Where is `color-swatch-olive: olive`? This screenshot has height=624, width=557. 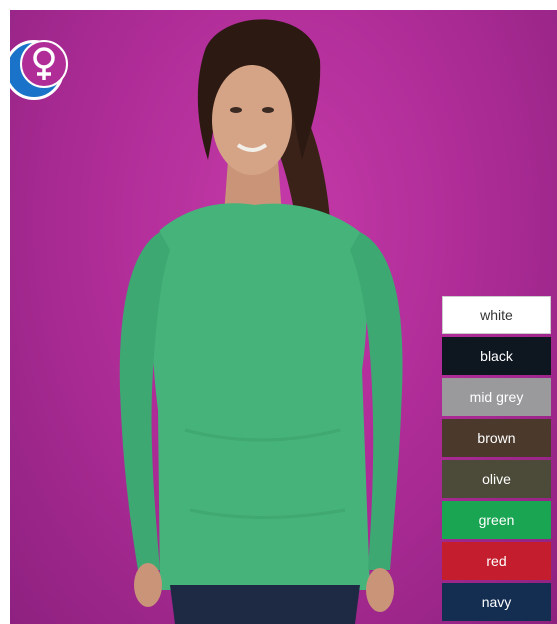 color-swatch-olive: olive is located at coordinates (496, 479).